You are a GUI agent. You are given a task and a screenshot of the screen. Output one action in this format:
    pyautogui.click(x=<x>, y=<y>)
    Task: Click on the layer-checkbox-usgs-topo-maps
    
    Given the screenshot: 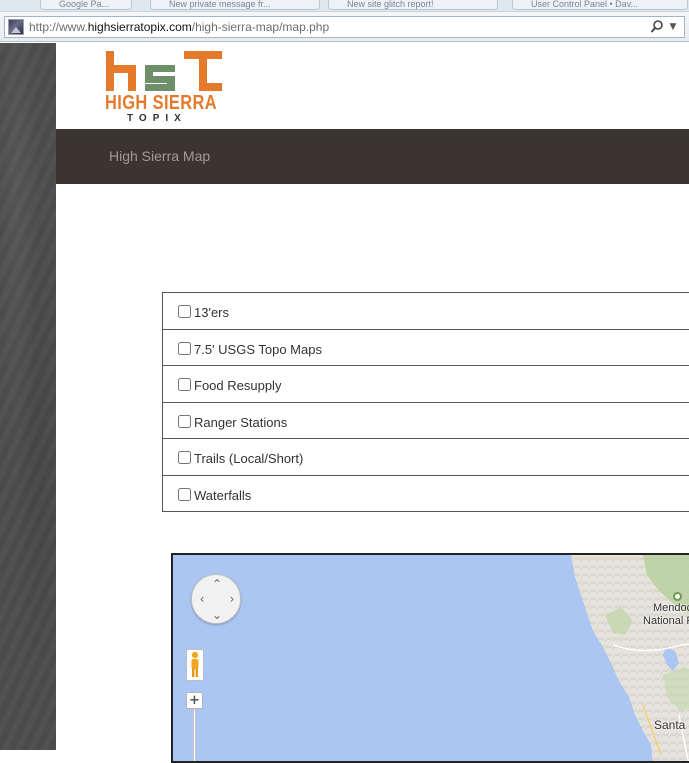 What is the action you would take?
    pyautogui.click(x=184, y=348)
    